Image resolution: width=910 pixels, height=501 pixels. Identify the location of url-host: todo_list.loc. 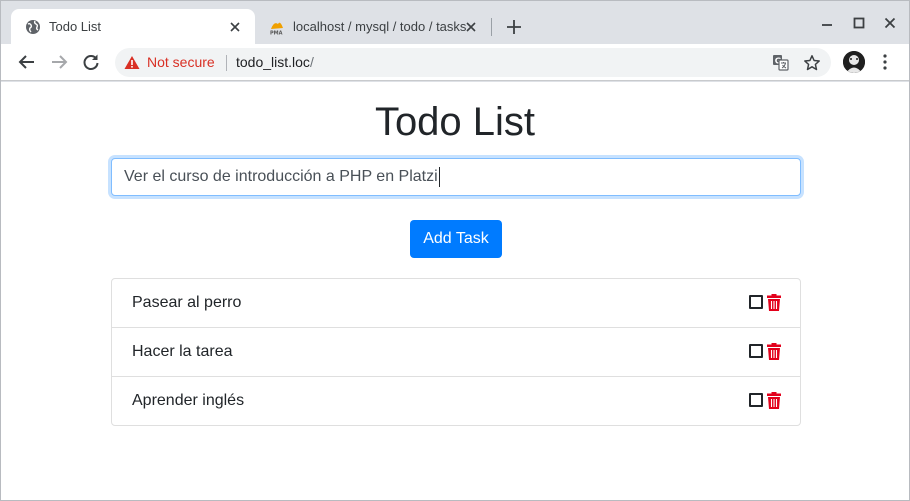
(273, 62).